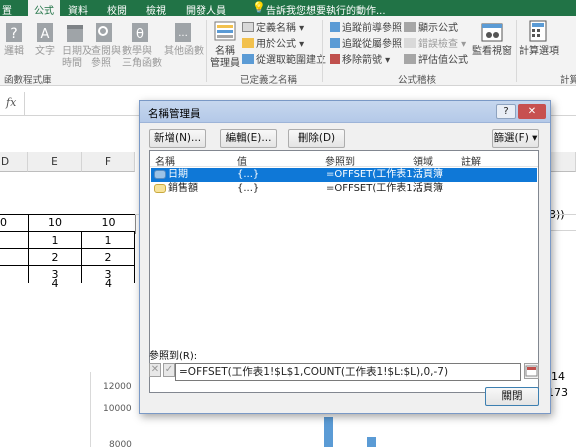  I want to click on tab-developer: 開發人員, so click(206, 9).